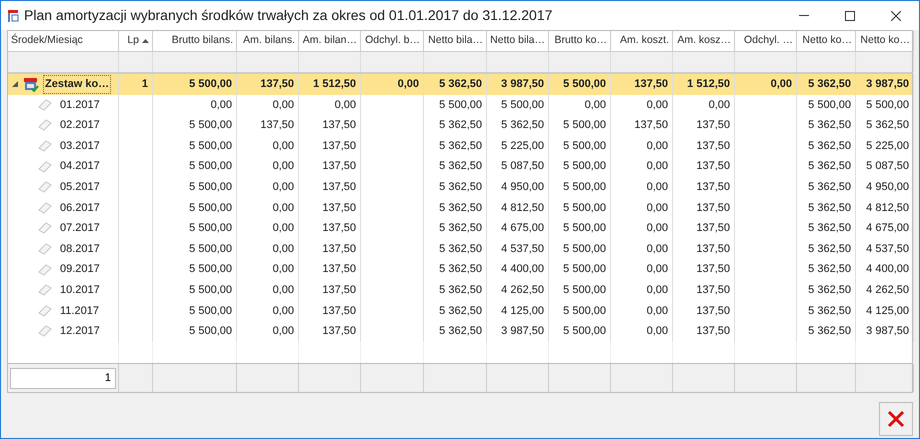 The width and height of the screenshot is (920, 439). What do you see at coordinates (80, 188) in the screenshot?
I see `month-label: 05.2017` at bounding box center [80, 188].